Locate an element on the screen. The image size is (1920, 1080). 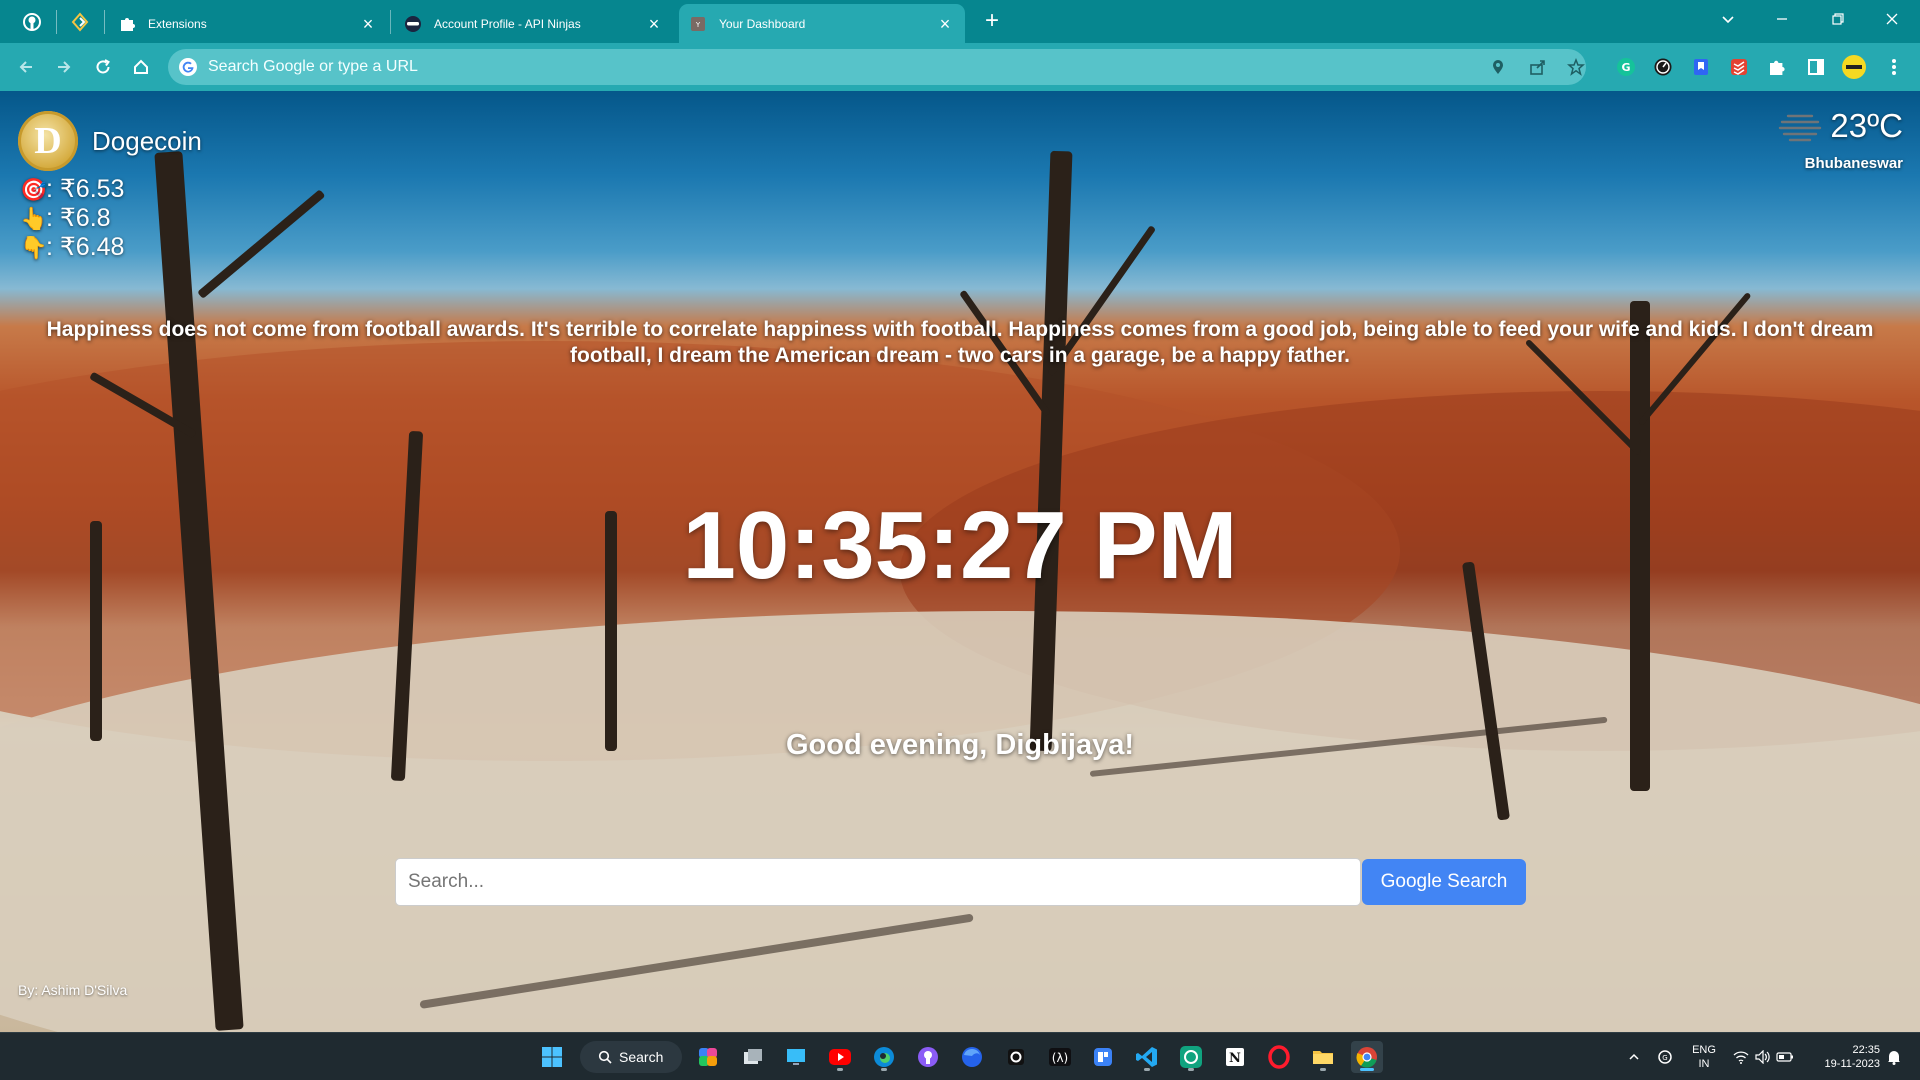
tray-battery is located at coordinates (1785, 1056).